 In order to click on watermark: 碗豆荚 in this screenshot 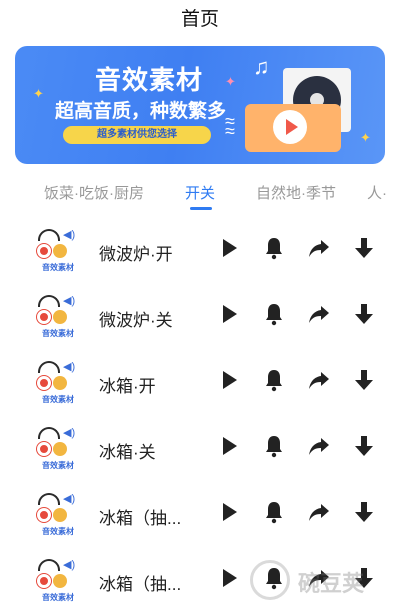, I will do `click(320, 580)`.